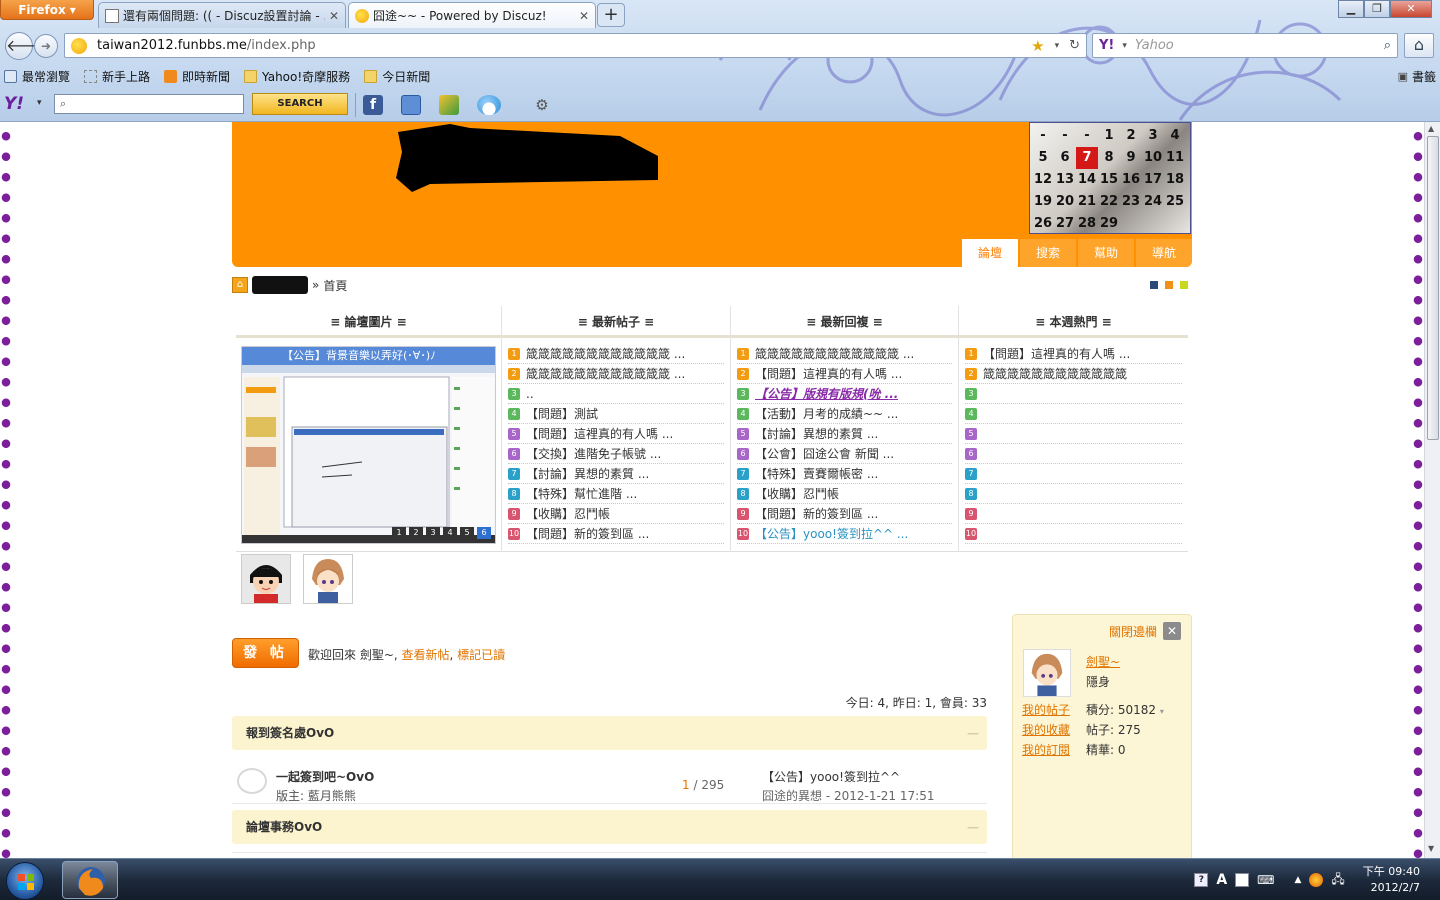 The height and width of the screenshot is (900, 1440). I want to click on user-avatar, so click(1047, 673).